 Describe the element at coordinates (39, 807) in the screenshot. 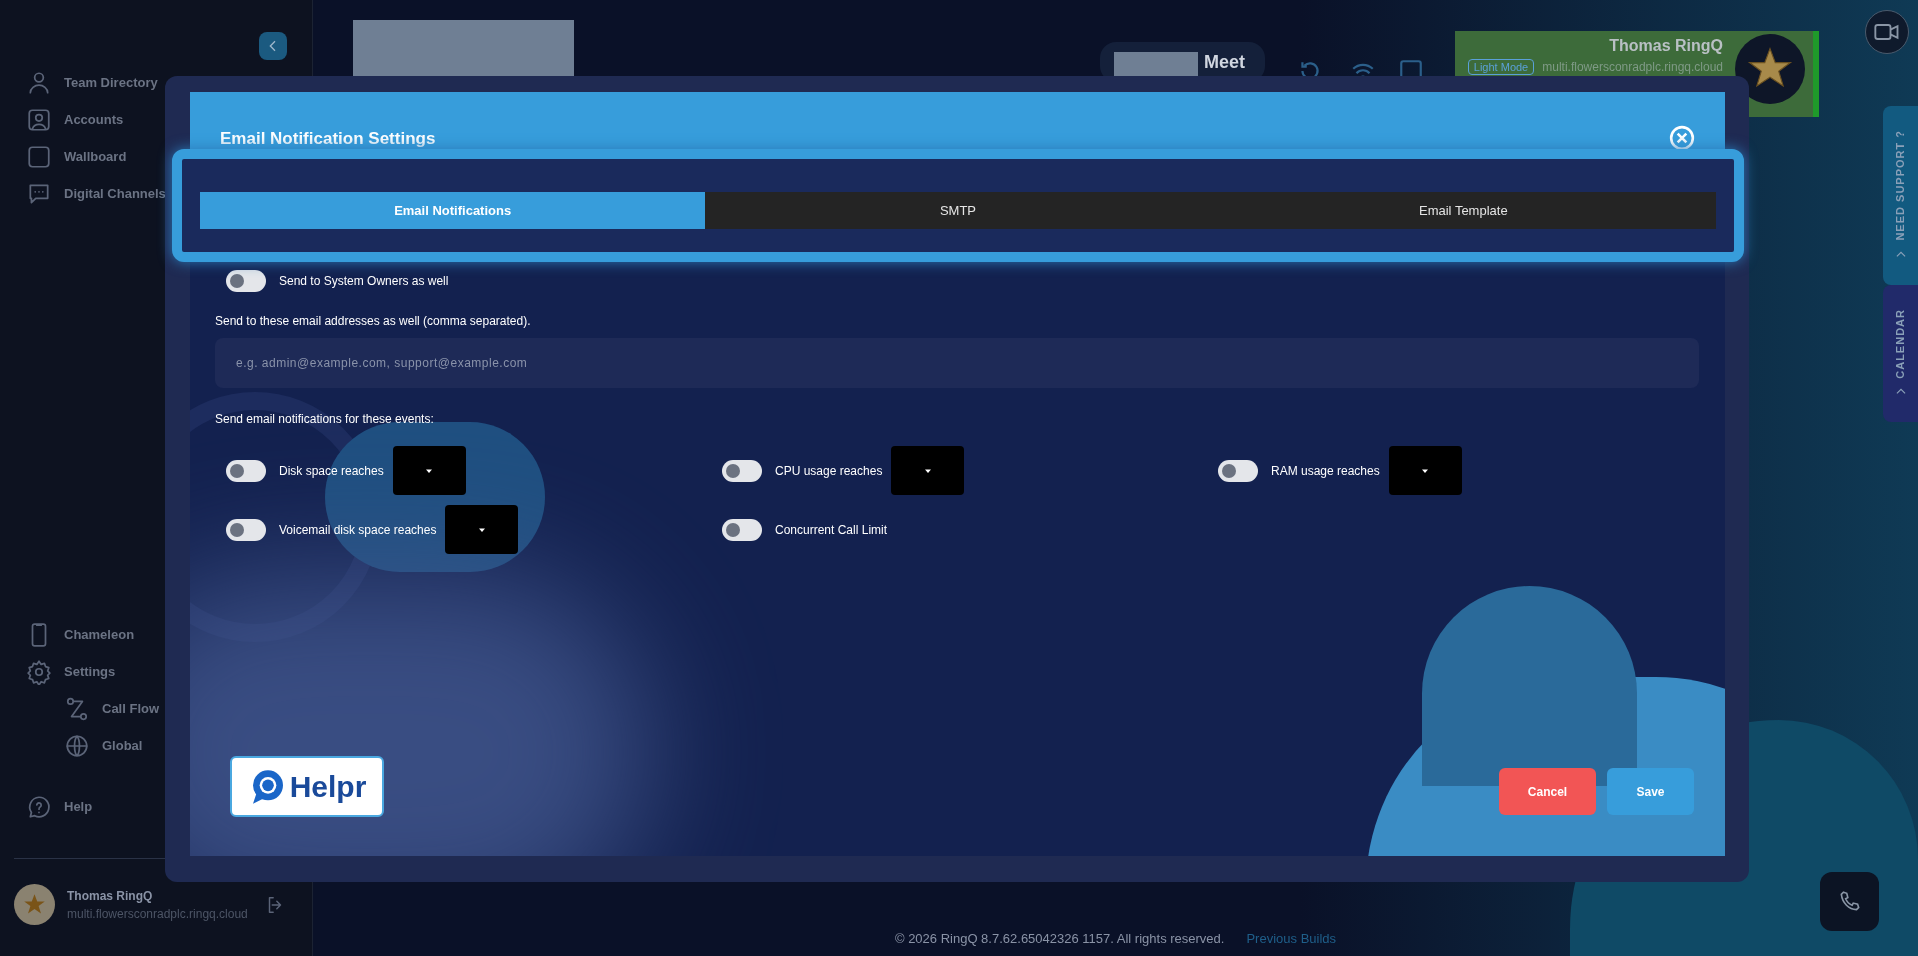

I see `question-bubble-icon` at that location.